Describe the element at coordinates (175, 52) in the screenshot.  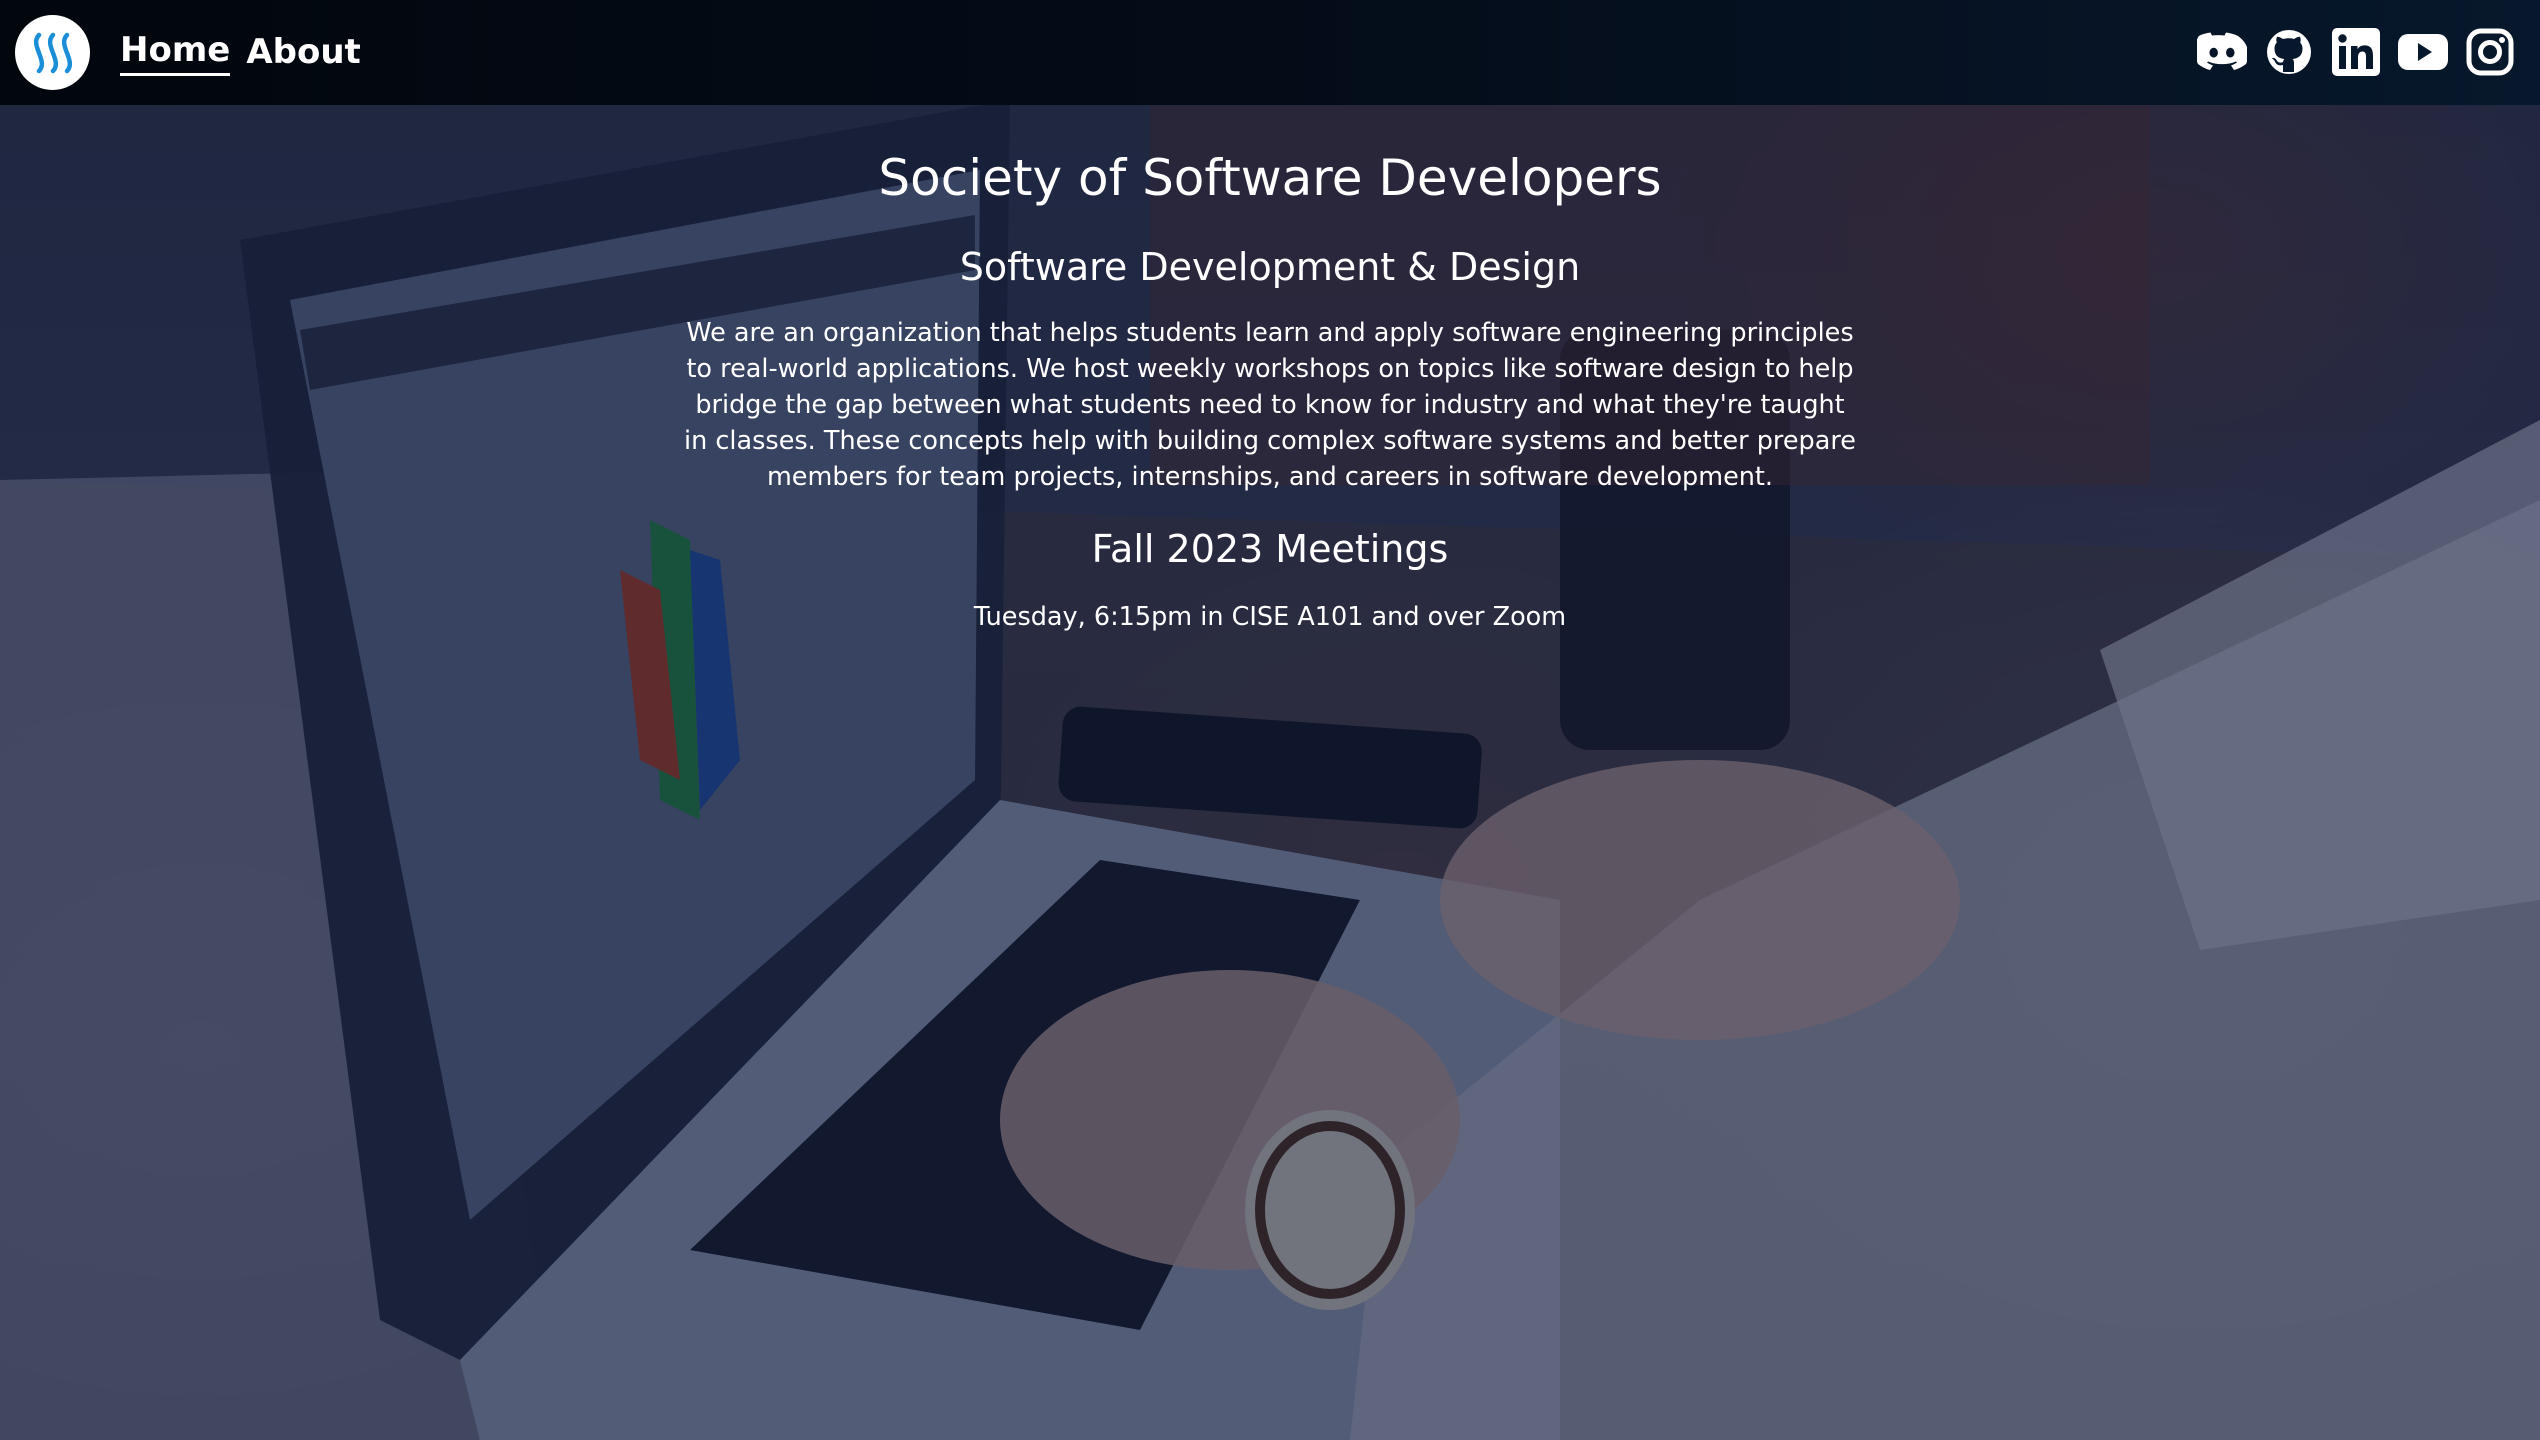
I see `nav-link-home: Home` at that location.